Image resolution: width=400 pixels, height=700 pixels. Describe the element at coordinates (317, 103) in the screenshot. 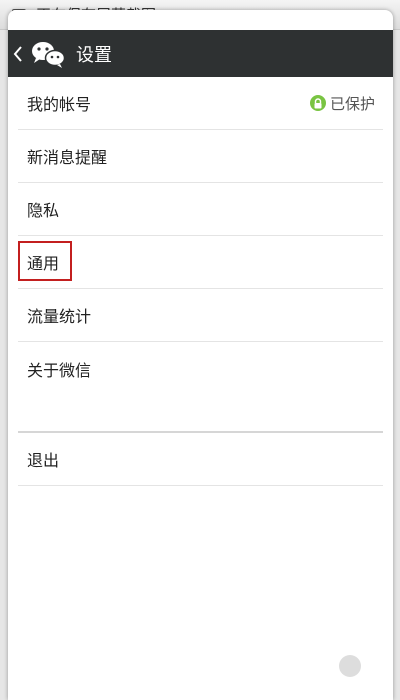

I see `lock-icon` at that location.